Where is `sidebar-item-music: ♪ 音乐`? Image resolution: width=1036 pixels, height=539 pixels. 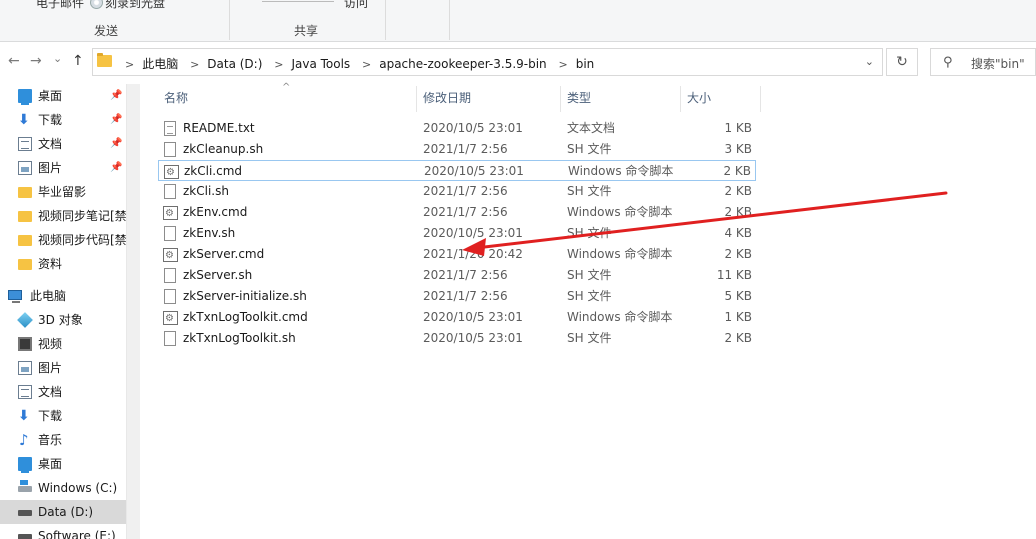 sidebar-item-music: ♪ 音乐 is located at coordinates (63, 440).